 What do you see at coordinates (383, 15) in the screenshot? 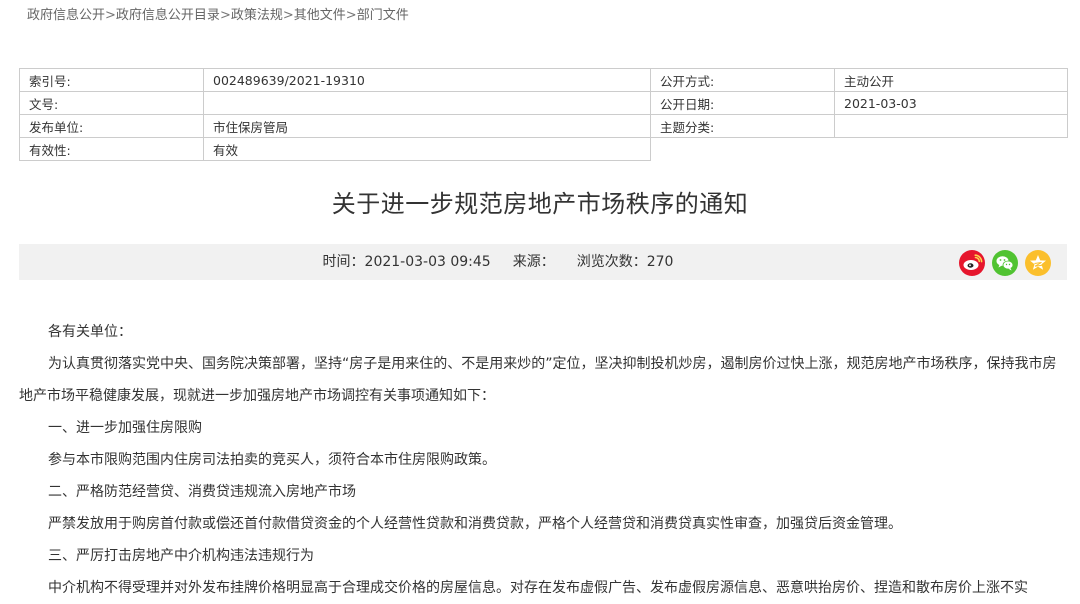
I see `breadcrumb-link-dept-docs: 部门文件` at bounding box center [383, 15].